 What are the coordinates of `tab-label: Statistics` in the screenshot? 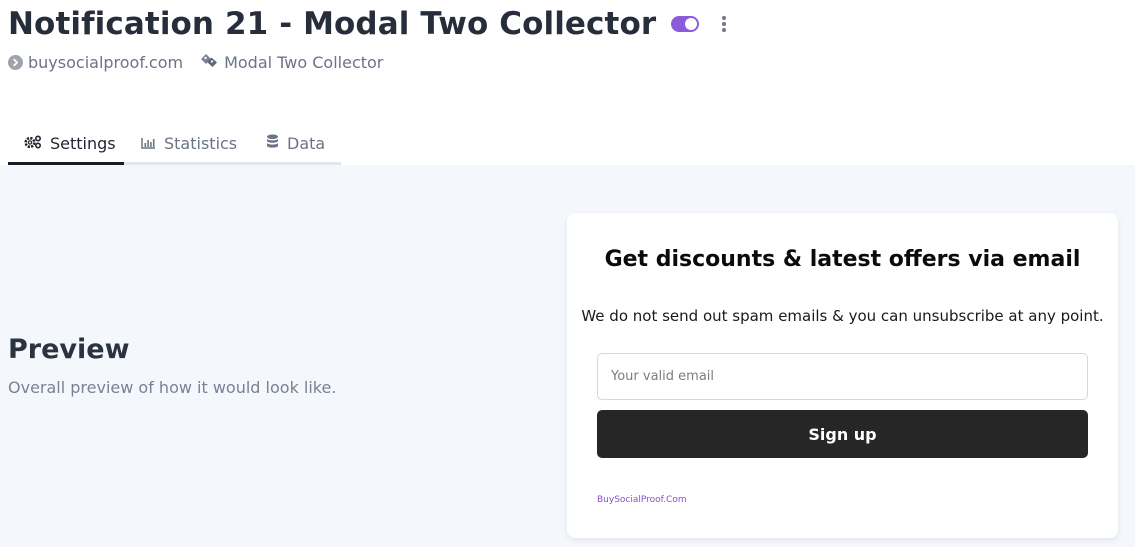 It's located at (201, 143).